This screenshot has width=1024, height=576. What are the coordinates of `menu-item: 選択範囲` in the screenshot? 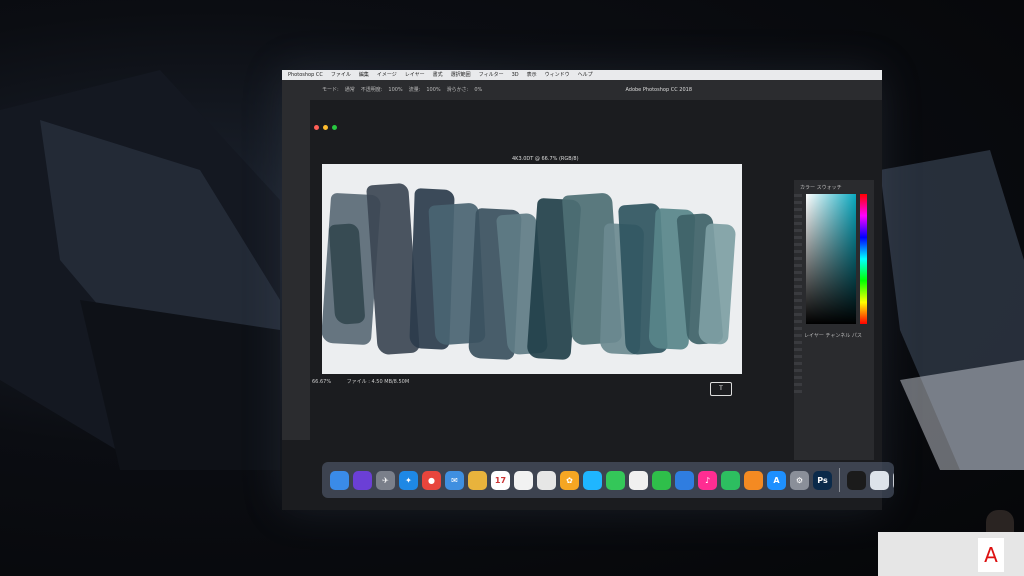 It's located at (461, 75).